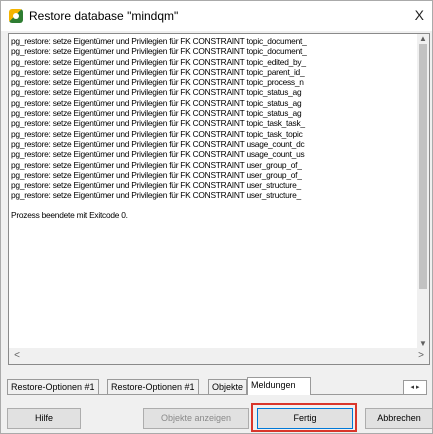 This screenshot has height=434, width=433. Describe the element at coordinates (419, 15) in the screenshot. I see `close-icon: X` at that location.